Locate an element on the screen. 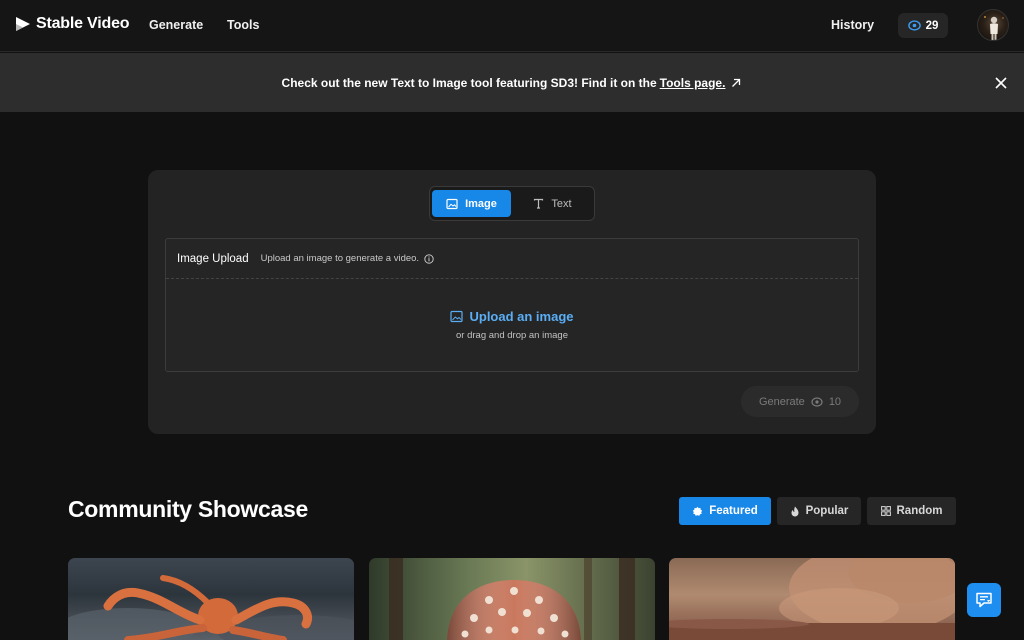 The image size is (1024, 640). chat-icon is located at coordinates (984, 600).